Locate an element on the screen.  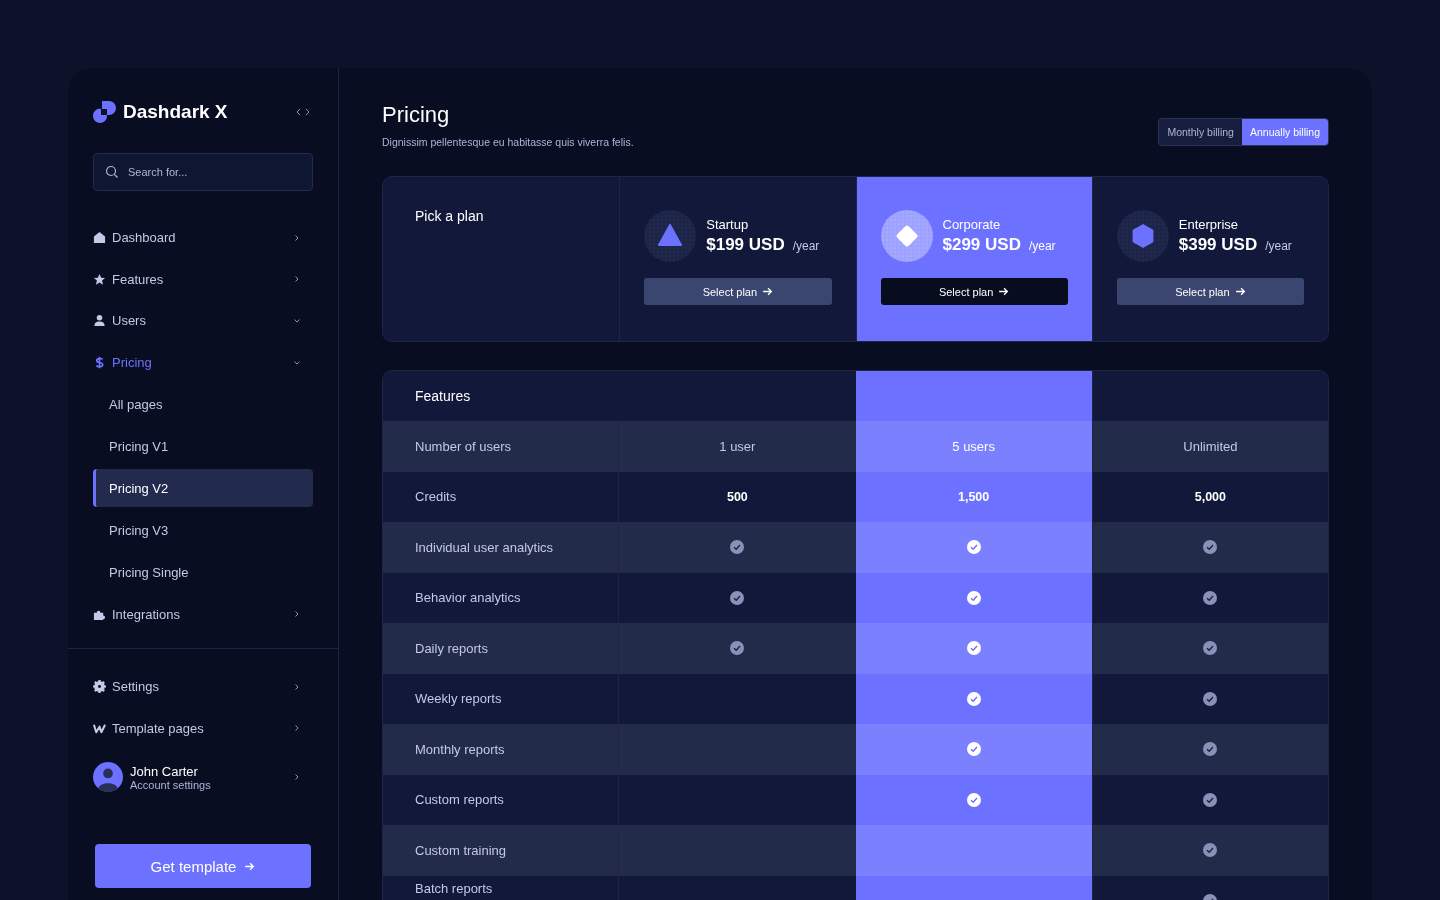
billing-option: Monthly billing is located at coordinates (1200, 132).